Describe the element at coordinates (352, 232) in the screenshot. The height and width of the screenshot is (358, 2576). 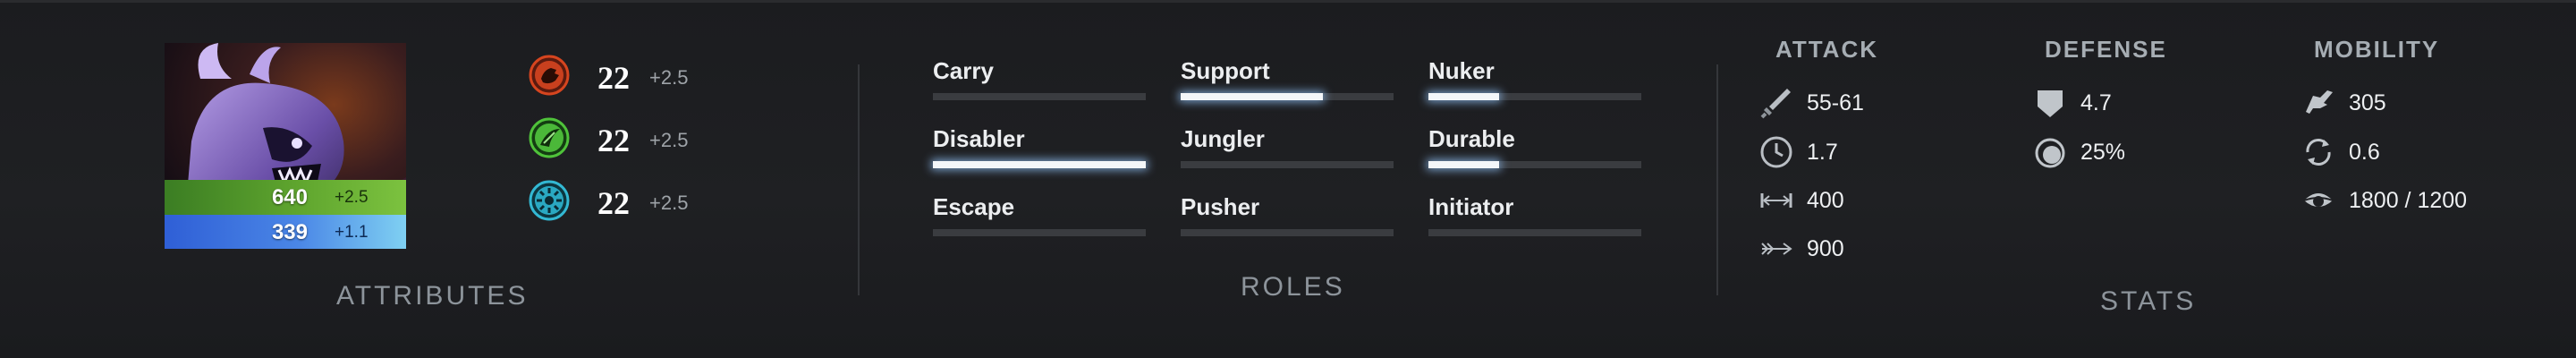
I see `mana-regen: +1.1` at that location.